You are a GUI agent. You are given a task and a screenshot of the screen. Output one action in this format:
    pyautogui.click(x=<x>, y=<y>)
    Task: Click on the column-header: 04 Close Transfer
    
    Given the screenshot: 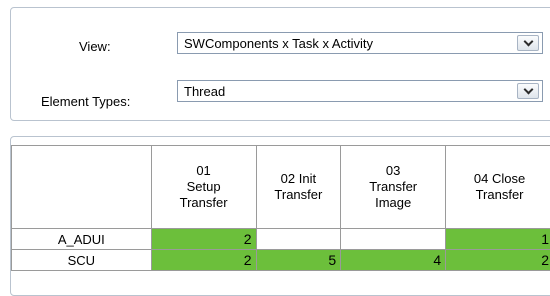 What is the action you would take?
    pyautogui.click(x=498, y=187)
    